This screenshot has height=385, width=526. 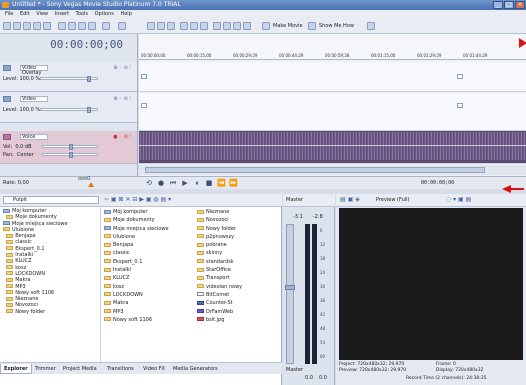 I want to click on make-movie-button: Make Movie, so click(x=288, y=26).